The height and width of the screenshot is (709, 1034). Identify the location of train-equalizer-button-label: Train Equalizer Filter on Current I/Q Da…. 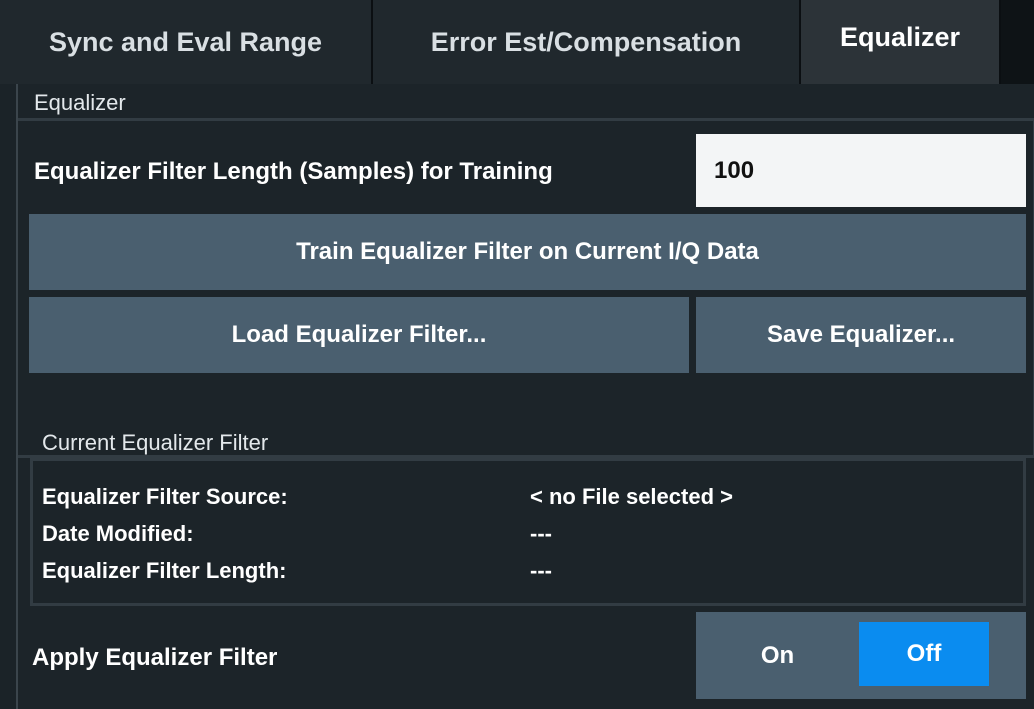
(527, 251).